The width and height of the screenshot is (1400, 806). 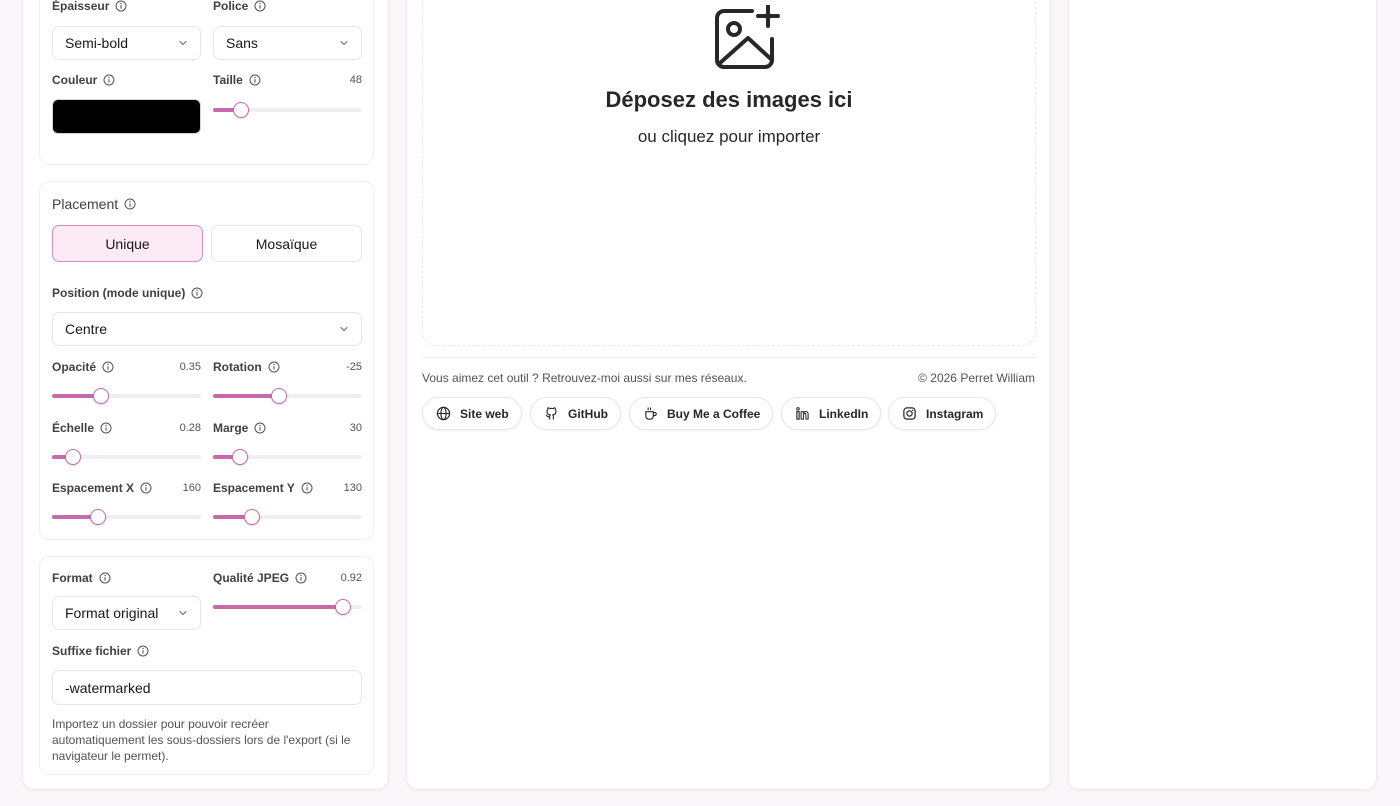 What do you see at coordinates (287, 607) in the screenshot?
I see `quality-slider` at bounding box center [287, 607].